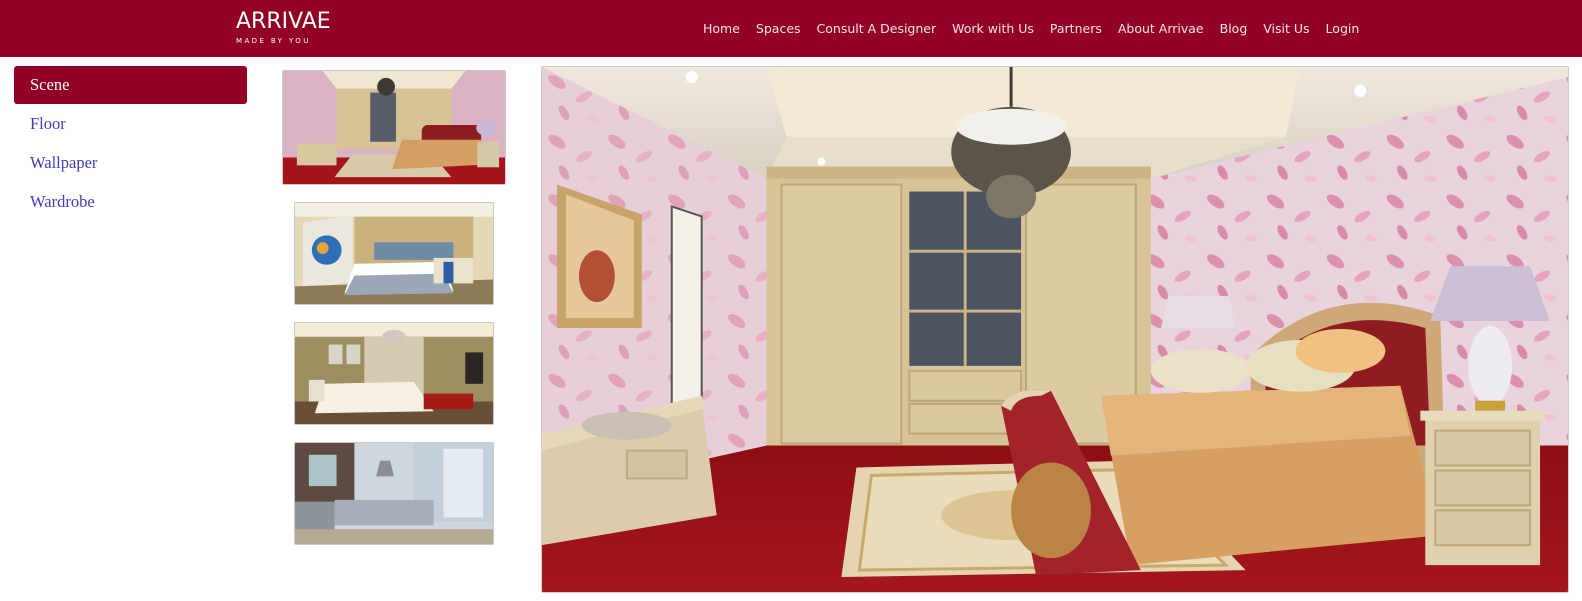 The image size is (1582, 601). I want to click on bedroom-pink-image, so click(394, 127).